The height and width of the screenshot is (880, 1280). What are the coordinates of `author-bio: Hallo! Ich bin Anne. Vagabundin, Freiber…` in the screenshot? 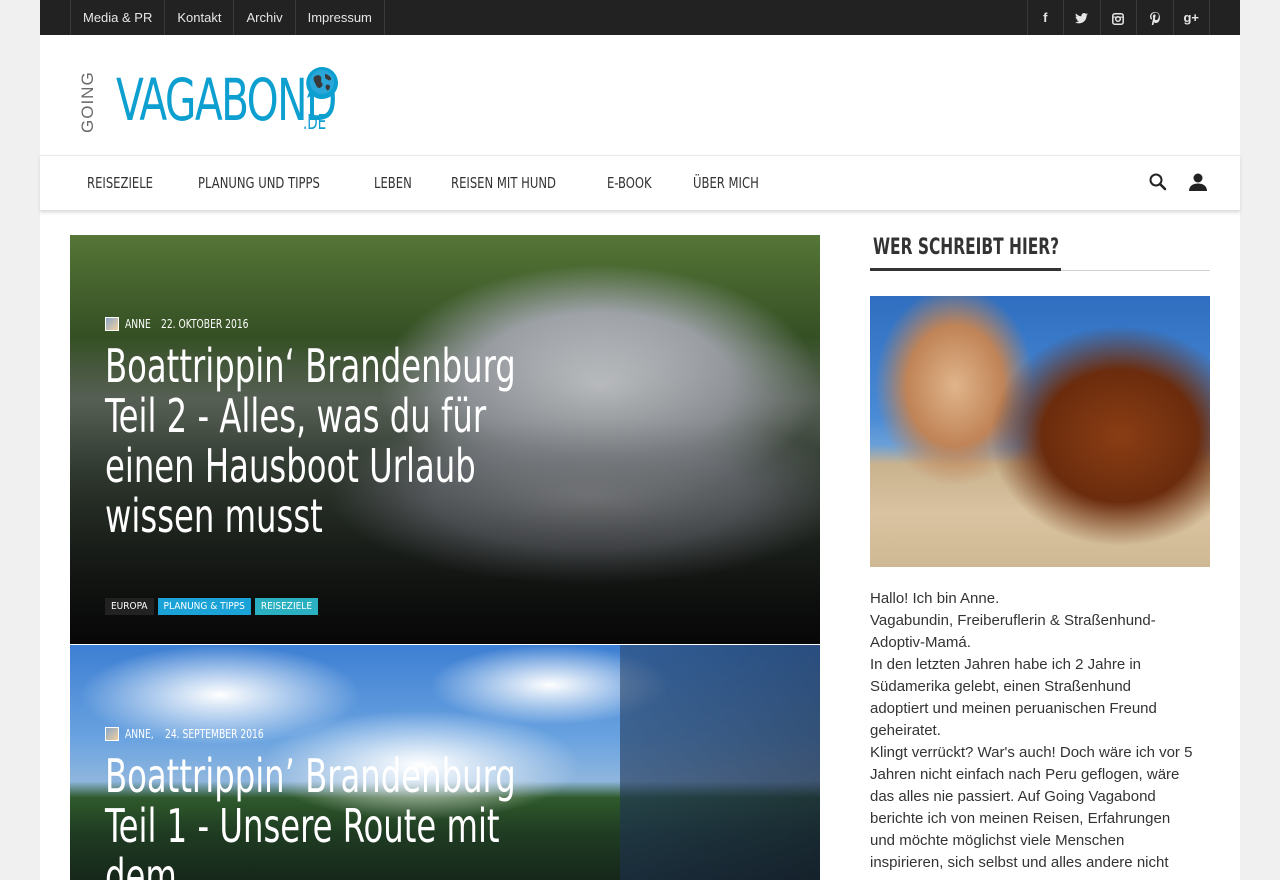 It's located at (1040, 731).